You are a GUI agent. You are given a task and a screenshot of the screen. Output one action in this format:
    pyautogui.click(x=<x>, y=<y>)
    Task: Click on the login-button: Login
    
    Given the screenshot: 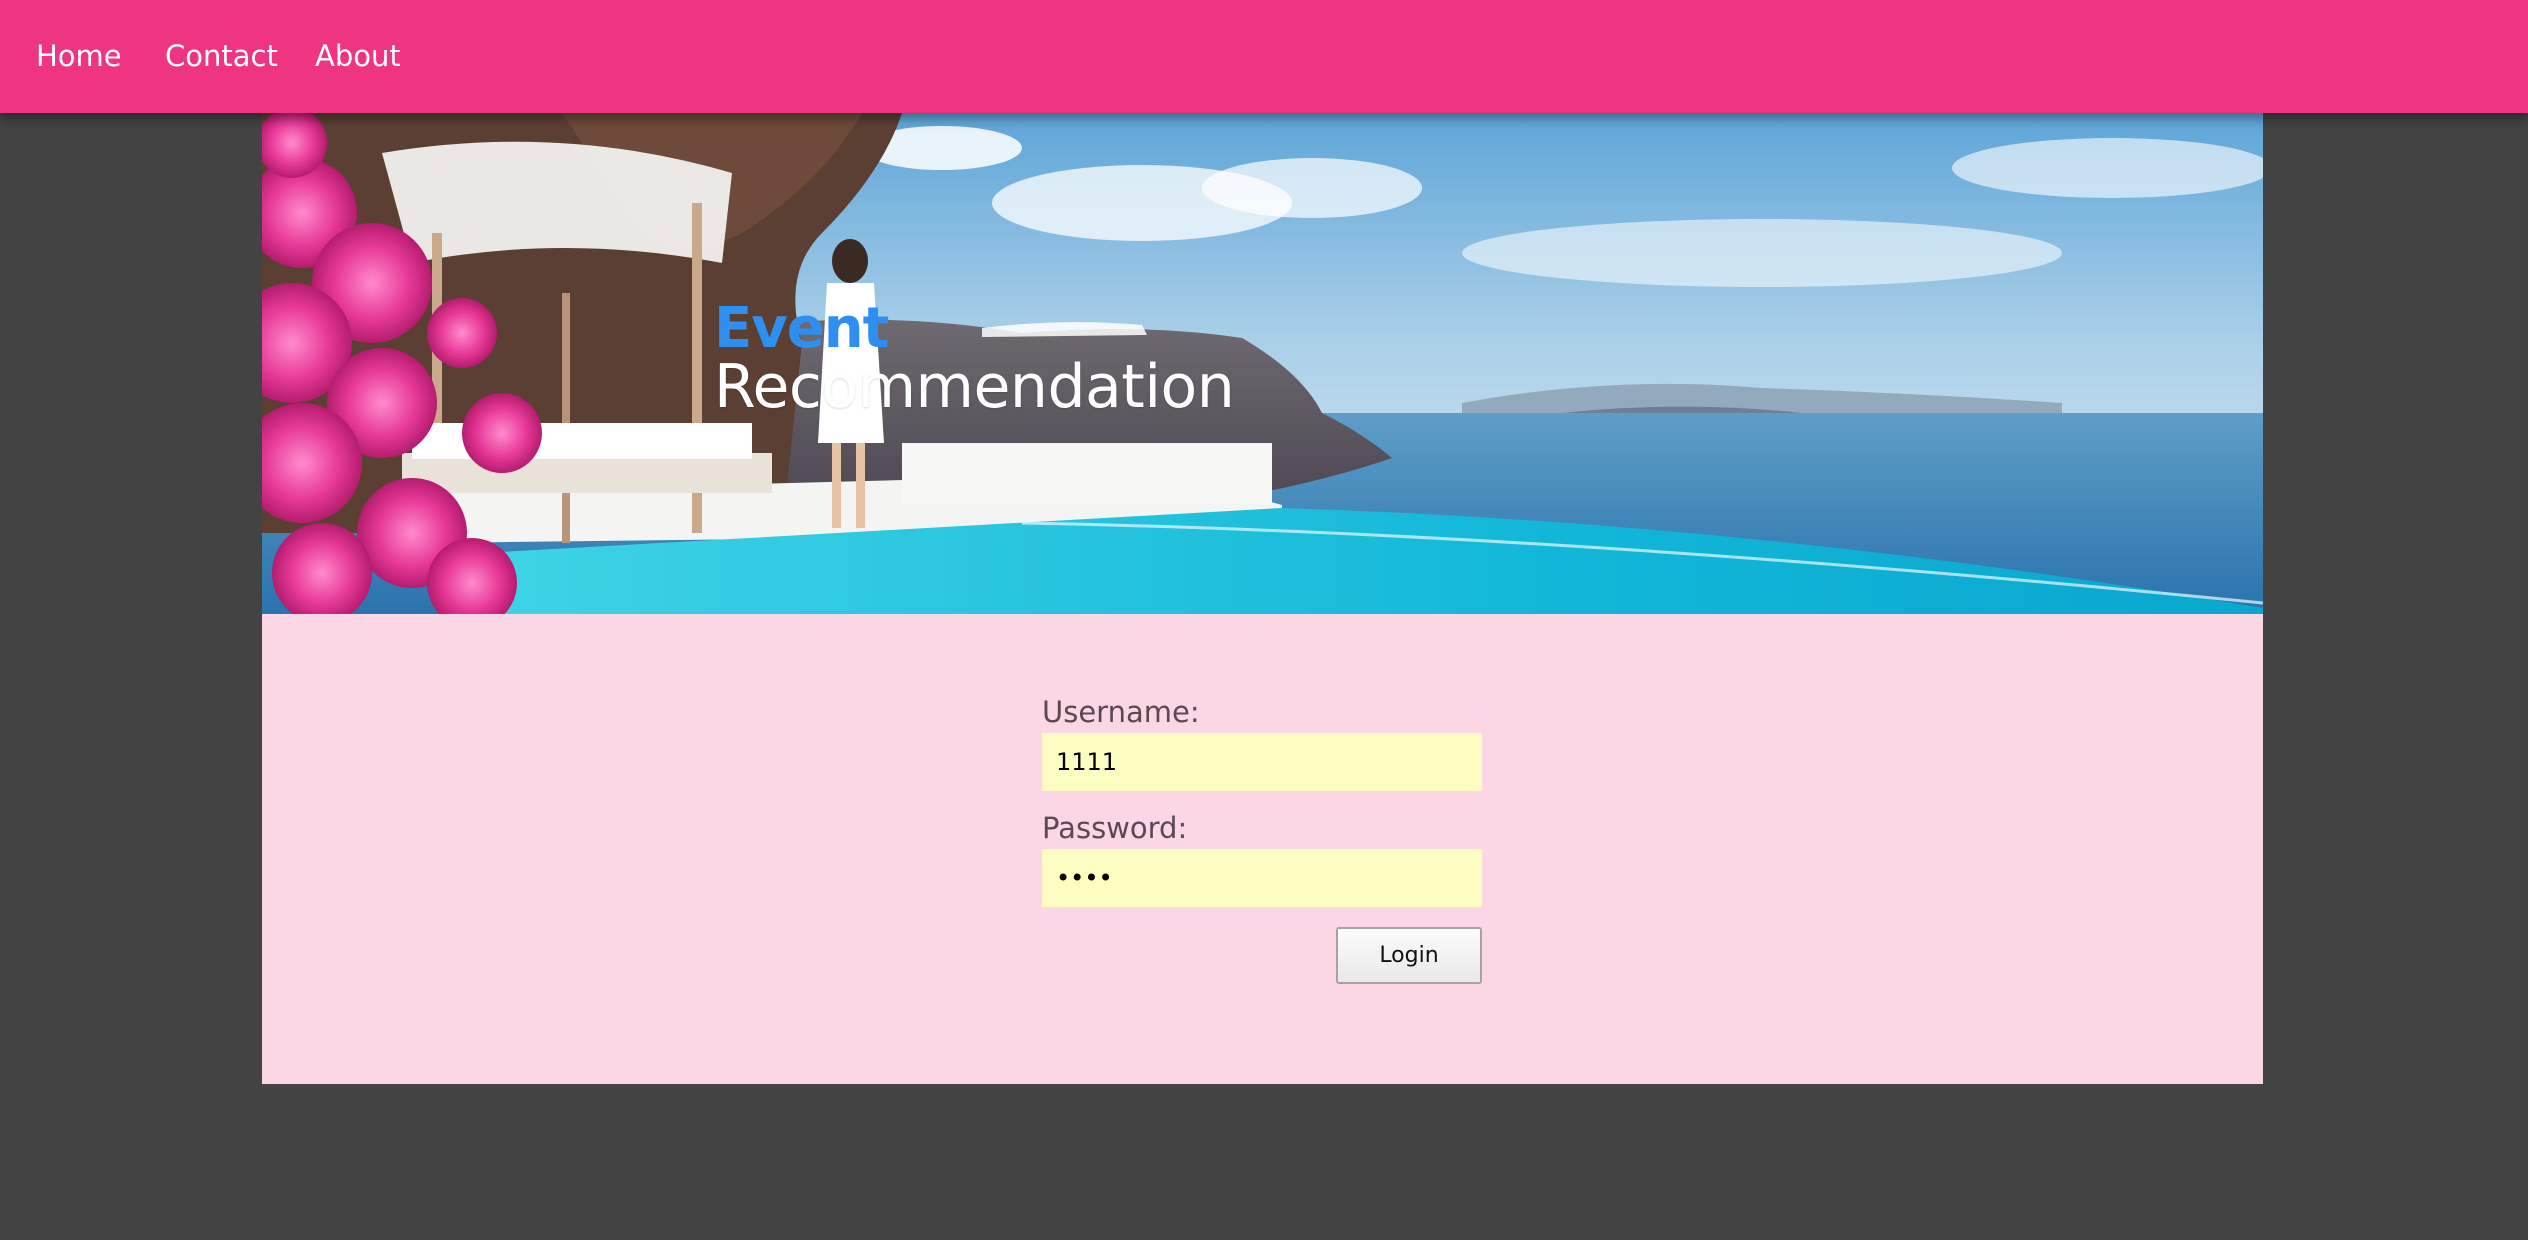 What is the action you would take?
    pyautogui.click(x=1409, y=955)
    